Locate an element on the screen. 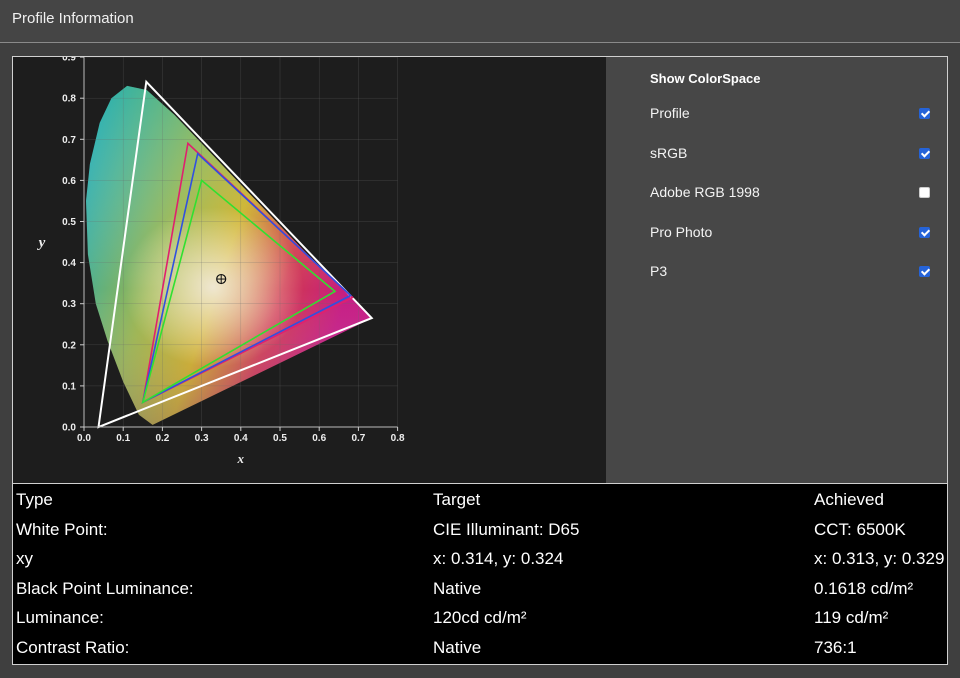  colorspace-option-profile: Profile is located at coordinates (795, 114).